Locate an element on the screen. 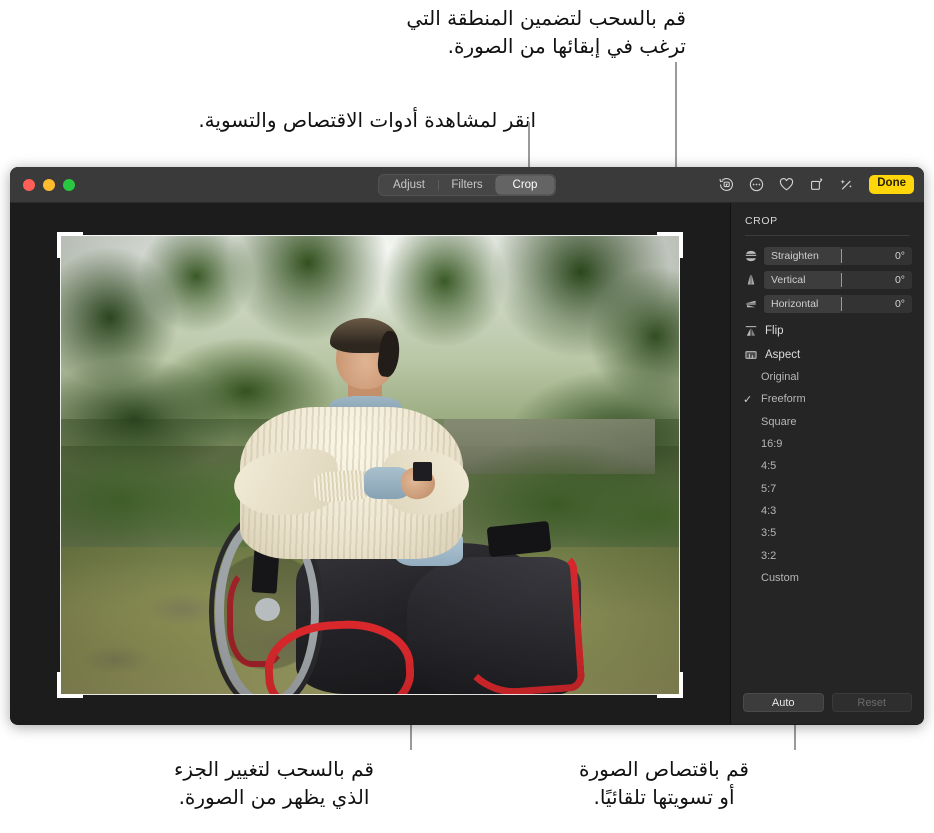 This screenshot has width=934, height=833. wheelchair-brake is located at coordinates (519, 539).